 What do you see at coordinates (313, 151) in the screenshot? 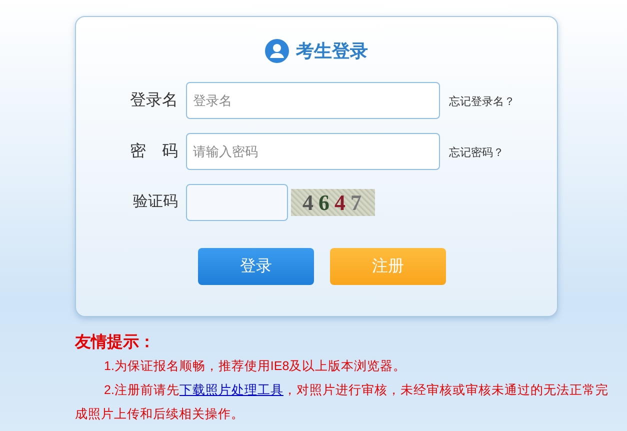
I see `input-field: 请输入密码` at bounding box center [313, 151].